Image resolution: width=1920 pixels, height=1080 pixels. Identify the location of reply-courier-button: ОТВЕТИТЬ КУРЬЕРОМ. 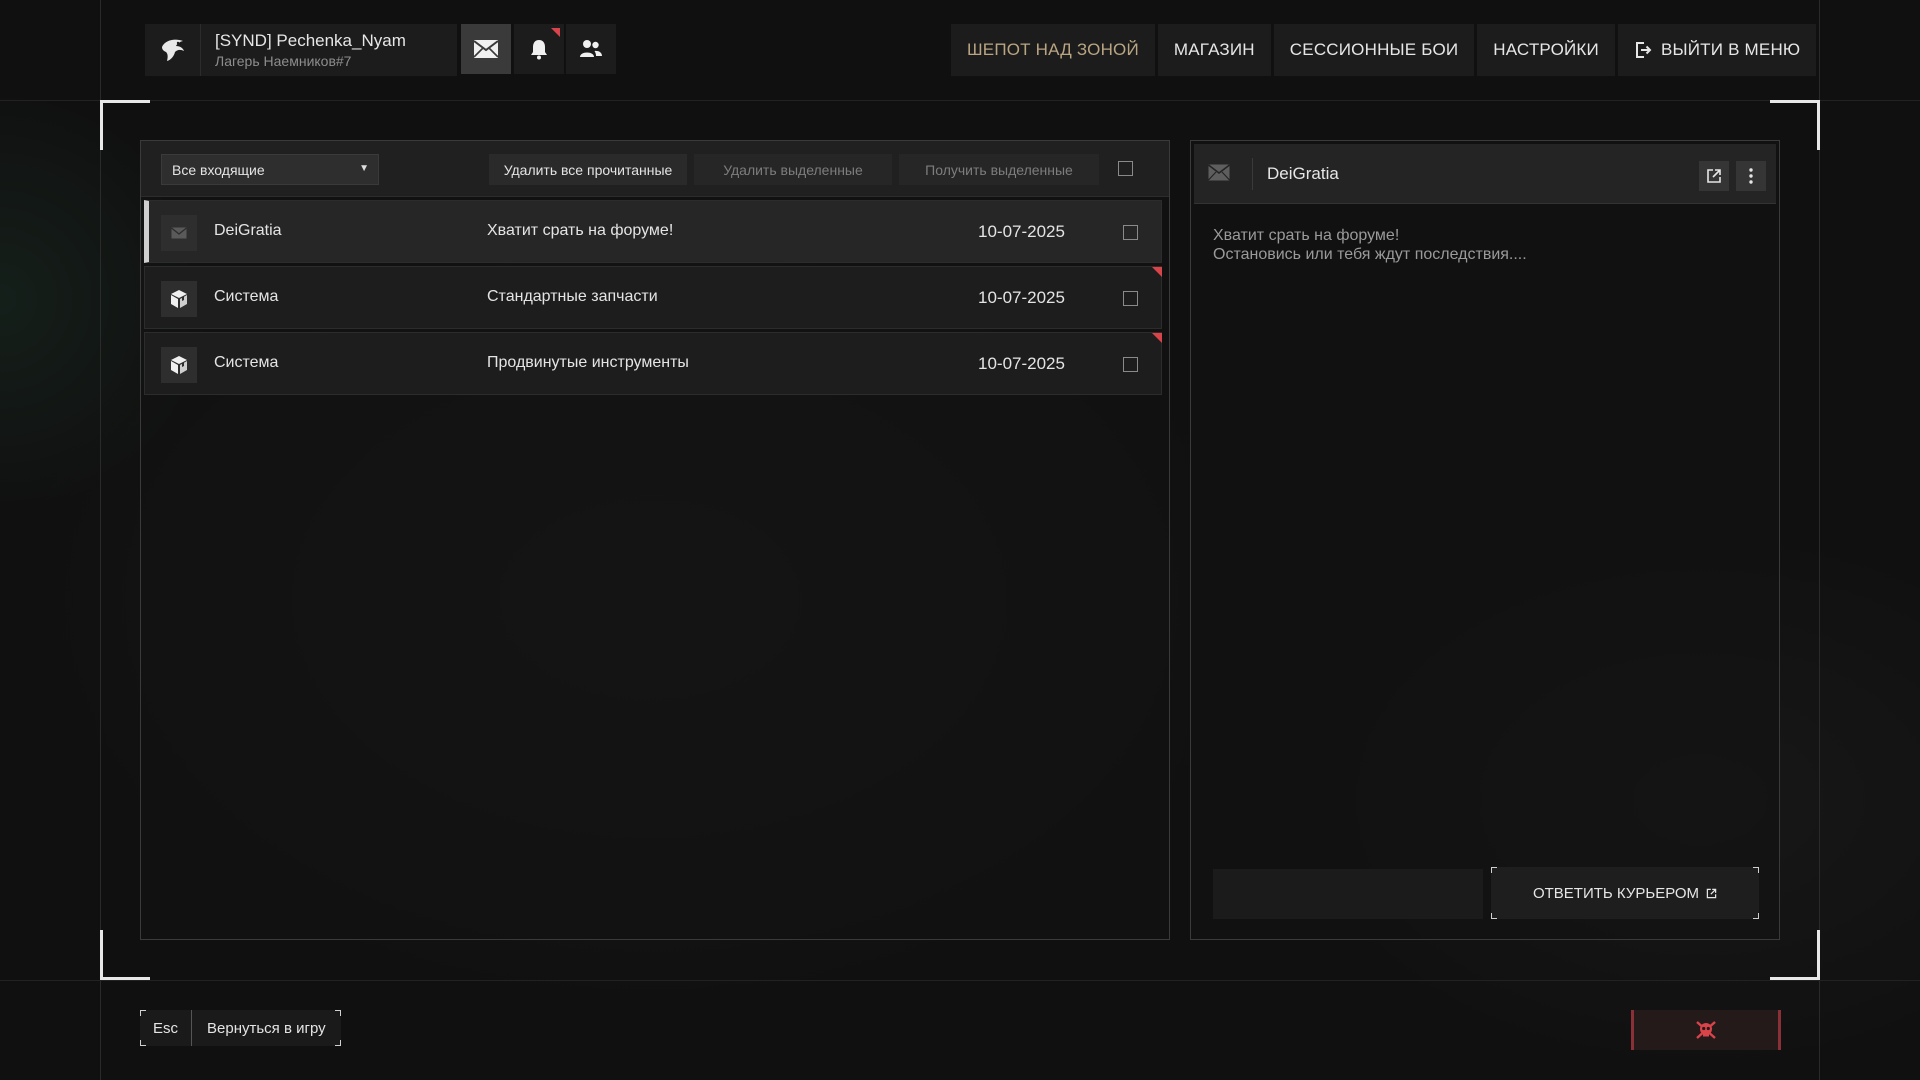
(1625, 893).